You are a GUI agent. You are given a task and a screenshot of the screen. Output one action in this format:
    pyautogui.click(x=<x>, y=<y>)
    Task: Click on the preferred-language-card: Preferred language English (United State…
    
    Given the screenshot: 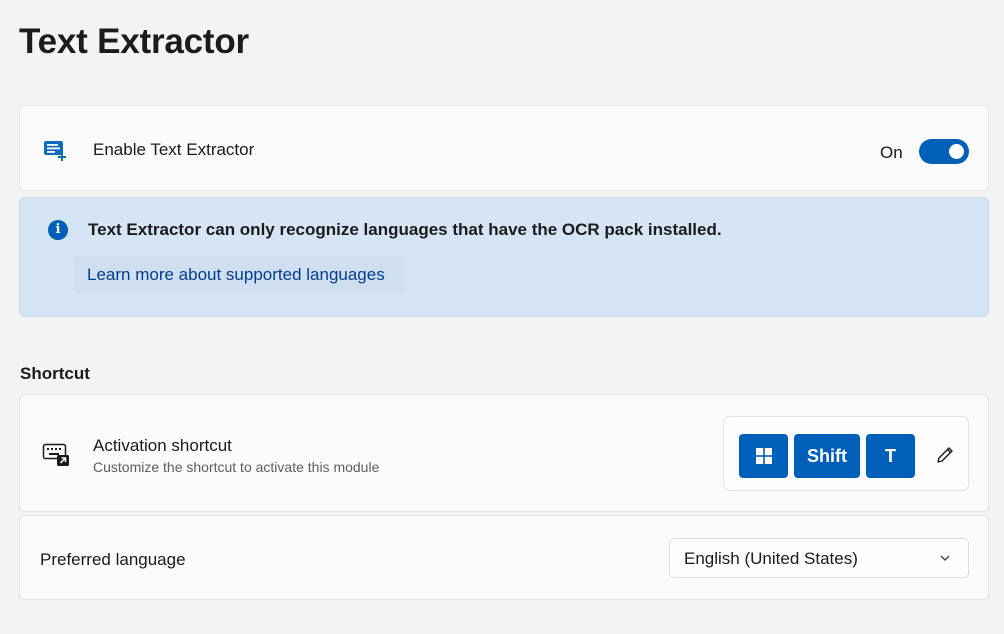 What is the action you would take?
    pyautogui.click(x=504, y=557)
    